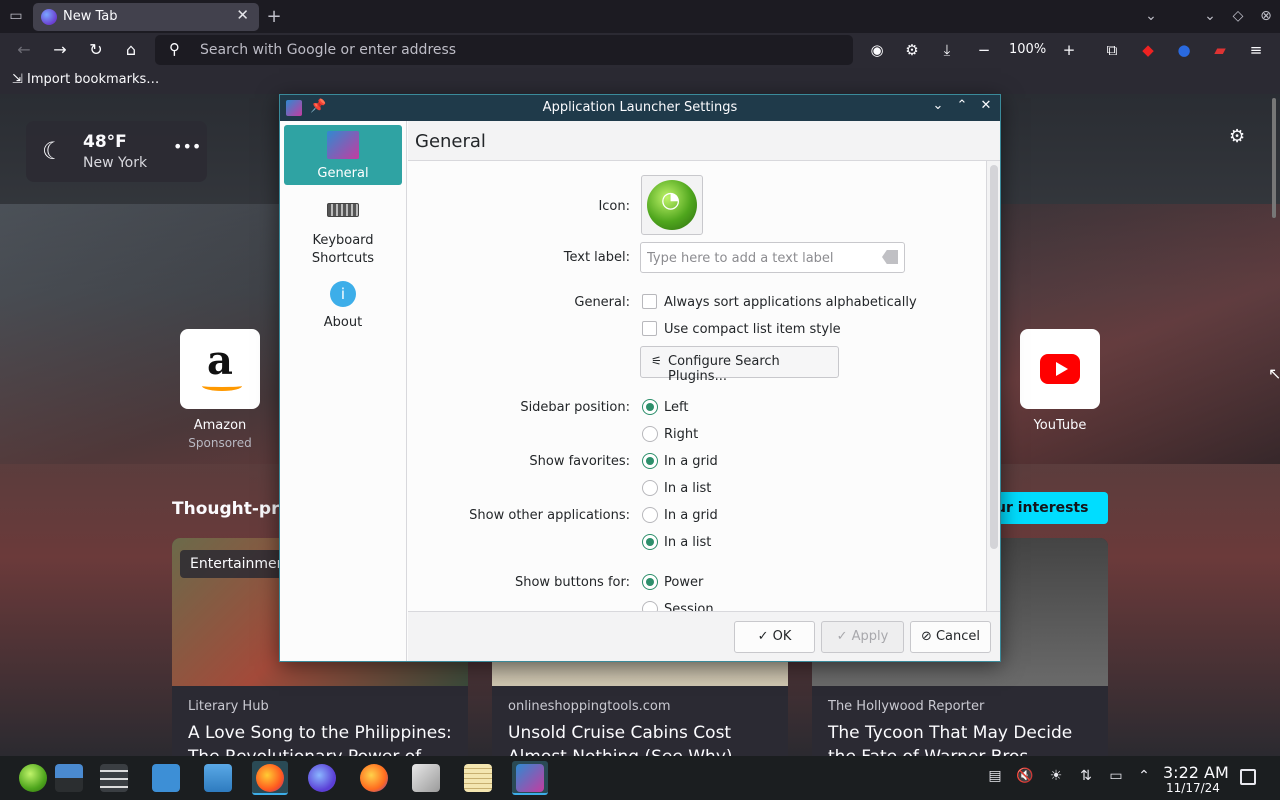  I want to click on amazon-smile-icon, so click(222, 386).